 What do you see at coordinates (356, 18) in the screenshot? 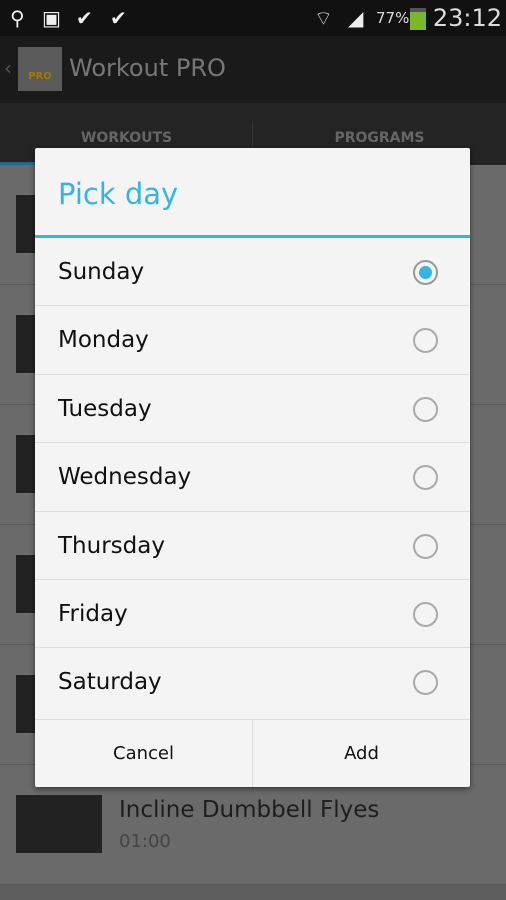
I see `signal-icon: ◢` at bounding box center [356, 18].